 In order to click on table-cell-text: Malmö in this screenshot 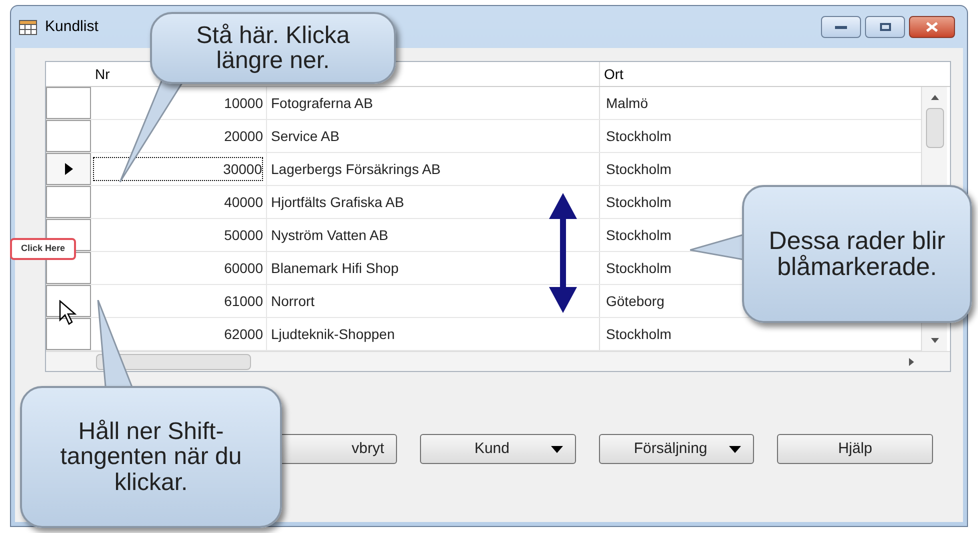, I will do `click(627, 103)`.